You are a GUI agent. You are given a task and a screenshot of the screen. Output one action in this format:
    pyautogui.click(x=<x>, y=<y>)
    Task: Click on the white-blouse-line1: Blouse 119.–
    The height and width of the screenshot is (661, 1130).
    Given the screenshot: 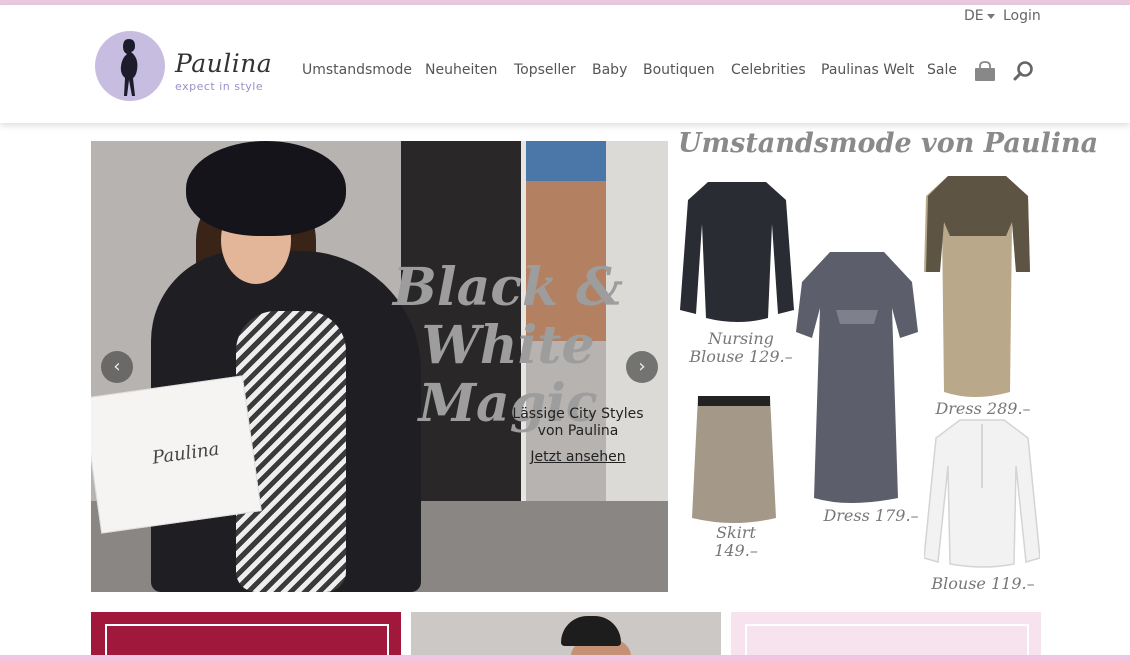 What is the action you would take?
    pyautogui.click(x=983, y=583)
    